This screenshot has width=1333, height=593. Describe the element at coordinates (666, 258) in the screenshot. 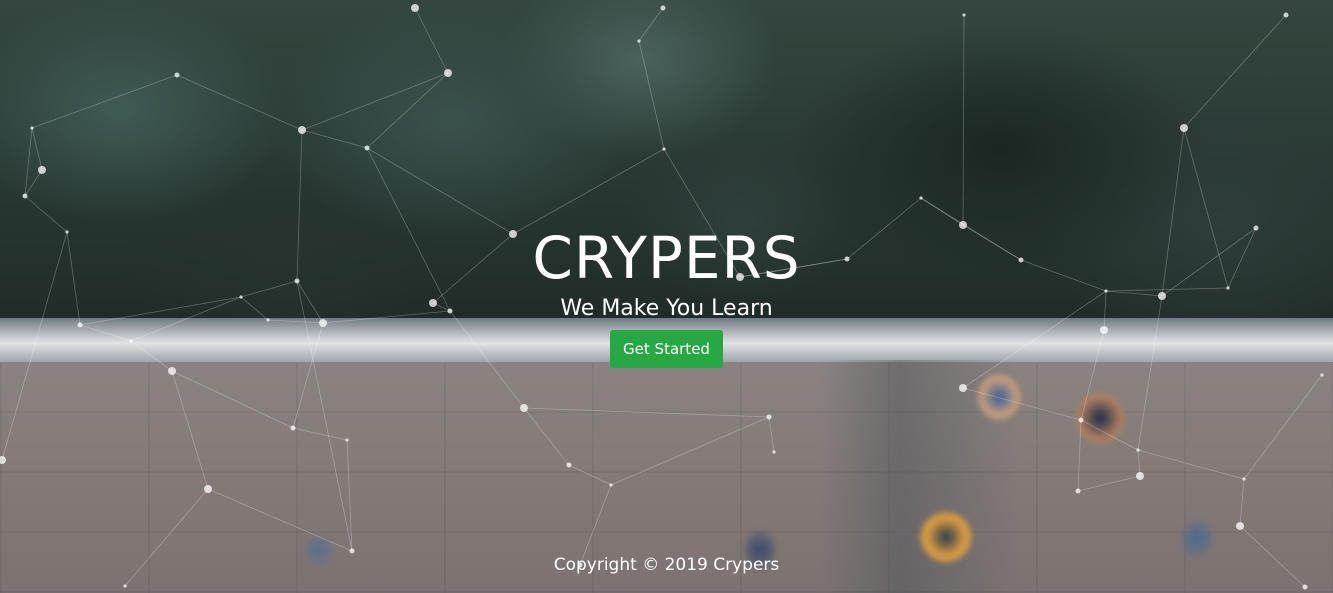

I see `page-title: CRYPERS` at that location.